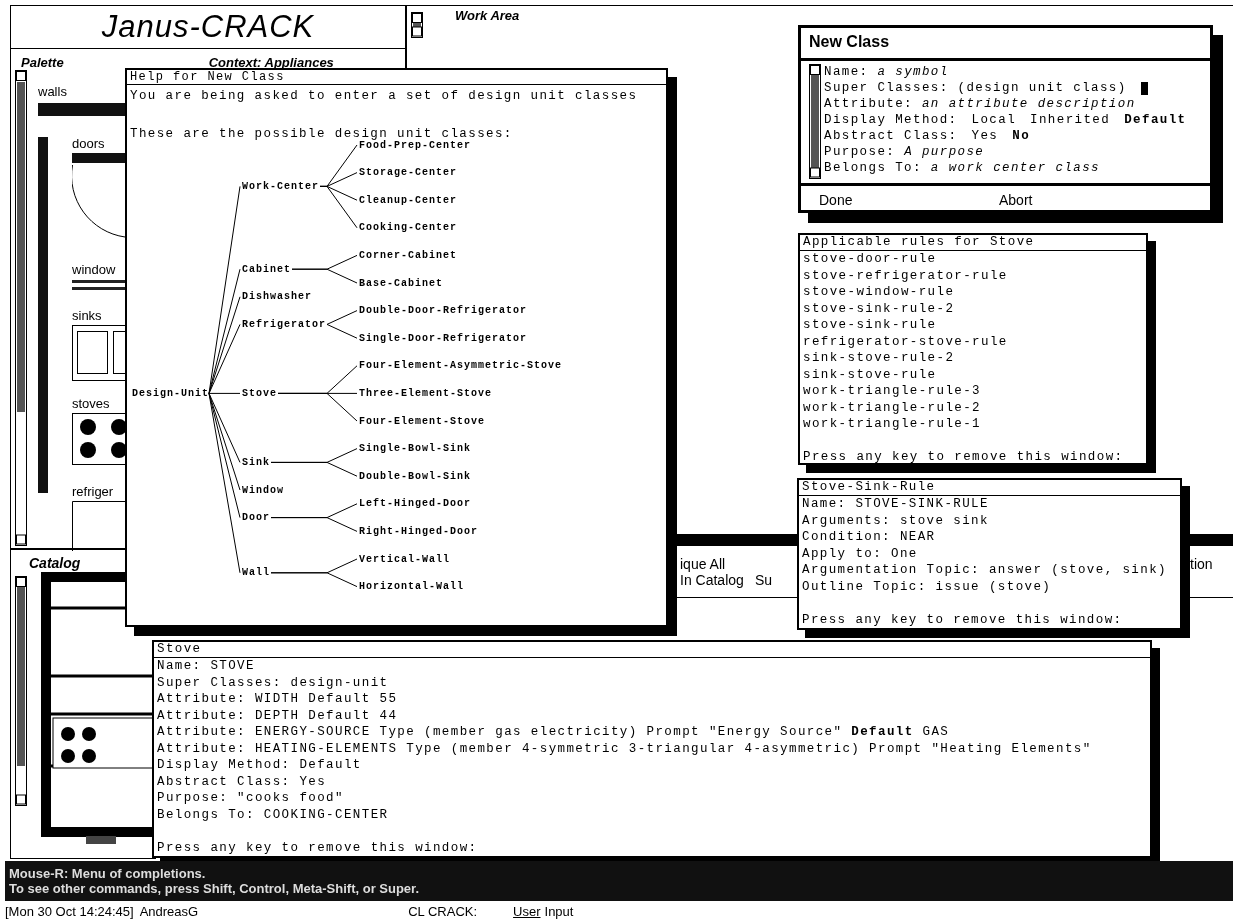 The image size is (1233, 921). What do you see at coordinates (69, 911) in the screenshot?
I see `status-time: [Mon 30 Oct 14:24:45]` at bounding box center [69, 911].